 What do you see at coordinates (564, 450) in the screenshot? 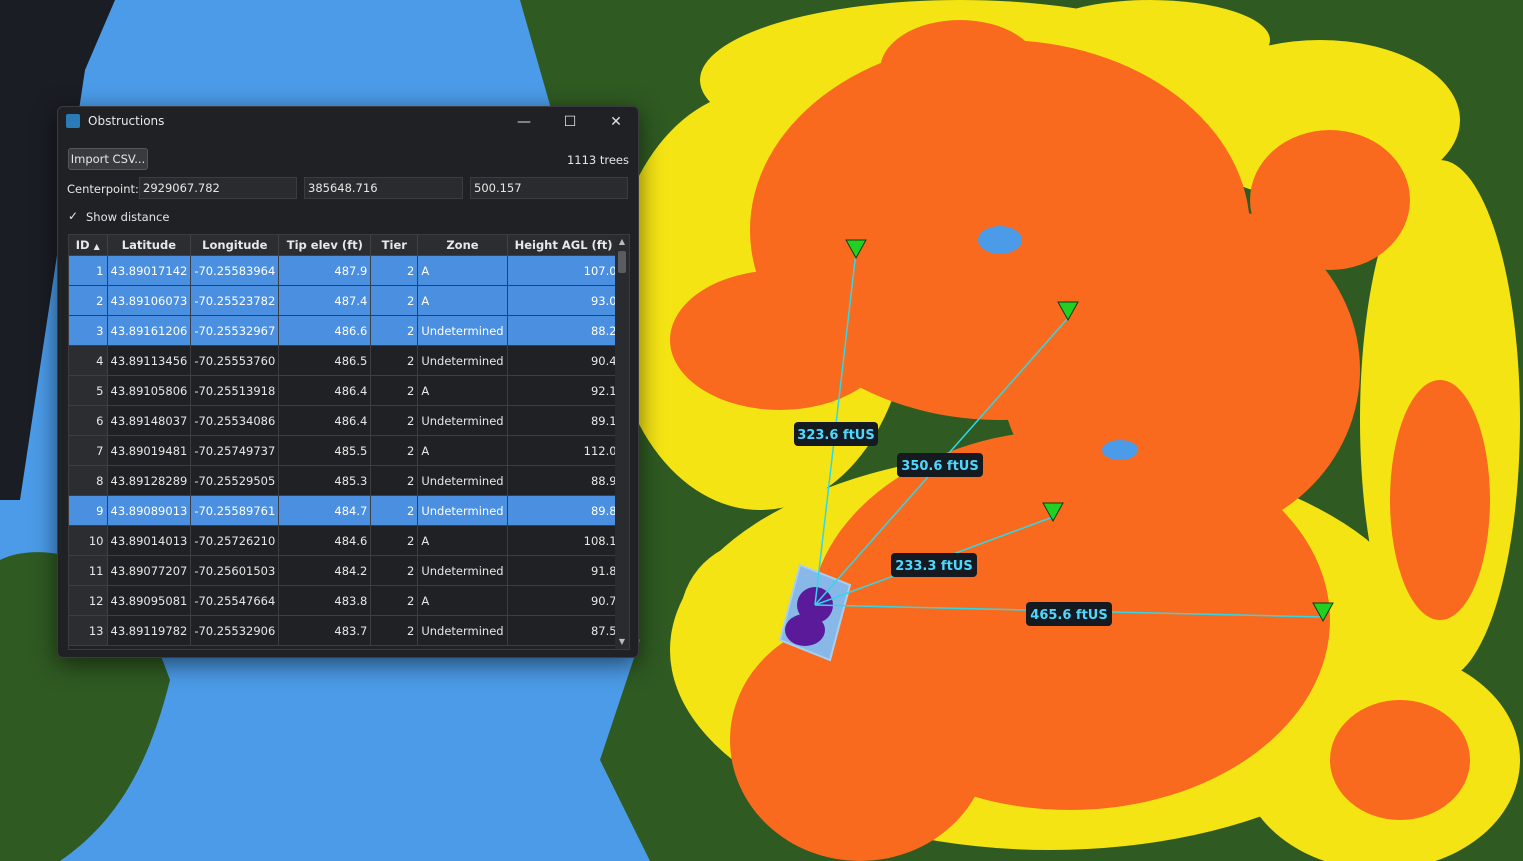
I see `cell-agl: 112.0` at bounding box center [564, 450].